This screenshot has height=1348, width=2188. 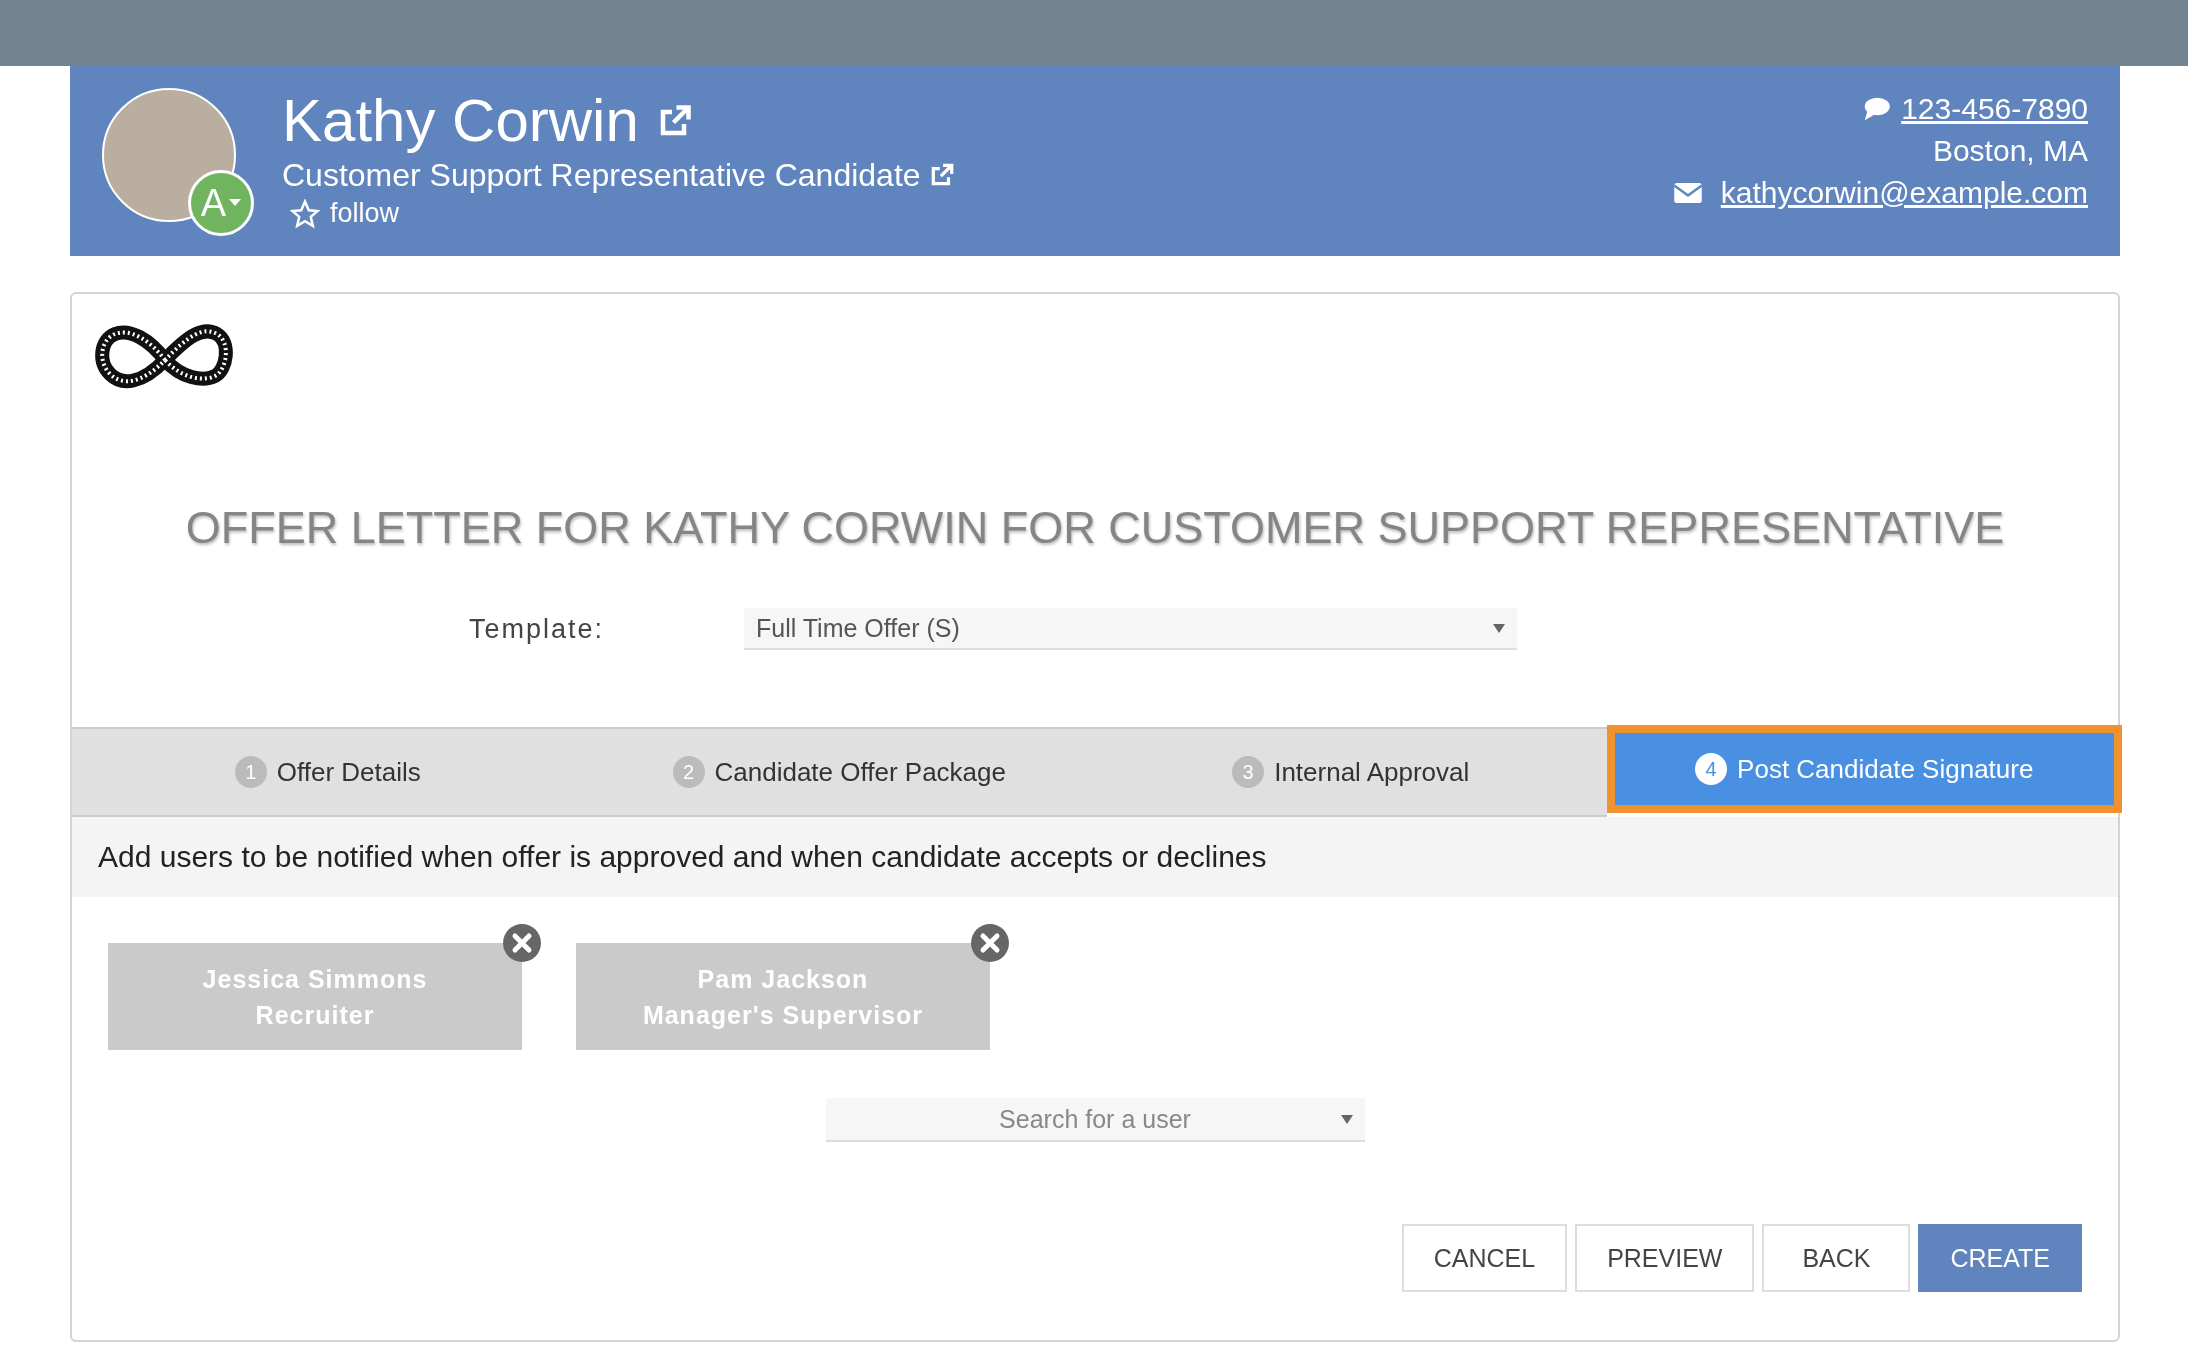 I want to click on step-tab: 1 Offer Details, so click(x=328, y=773).